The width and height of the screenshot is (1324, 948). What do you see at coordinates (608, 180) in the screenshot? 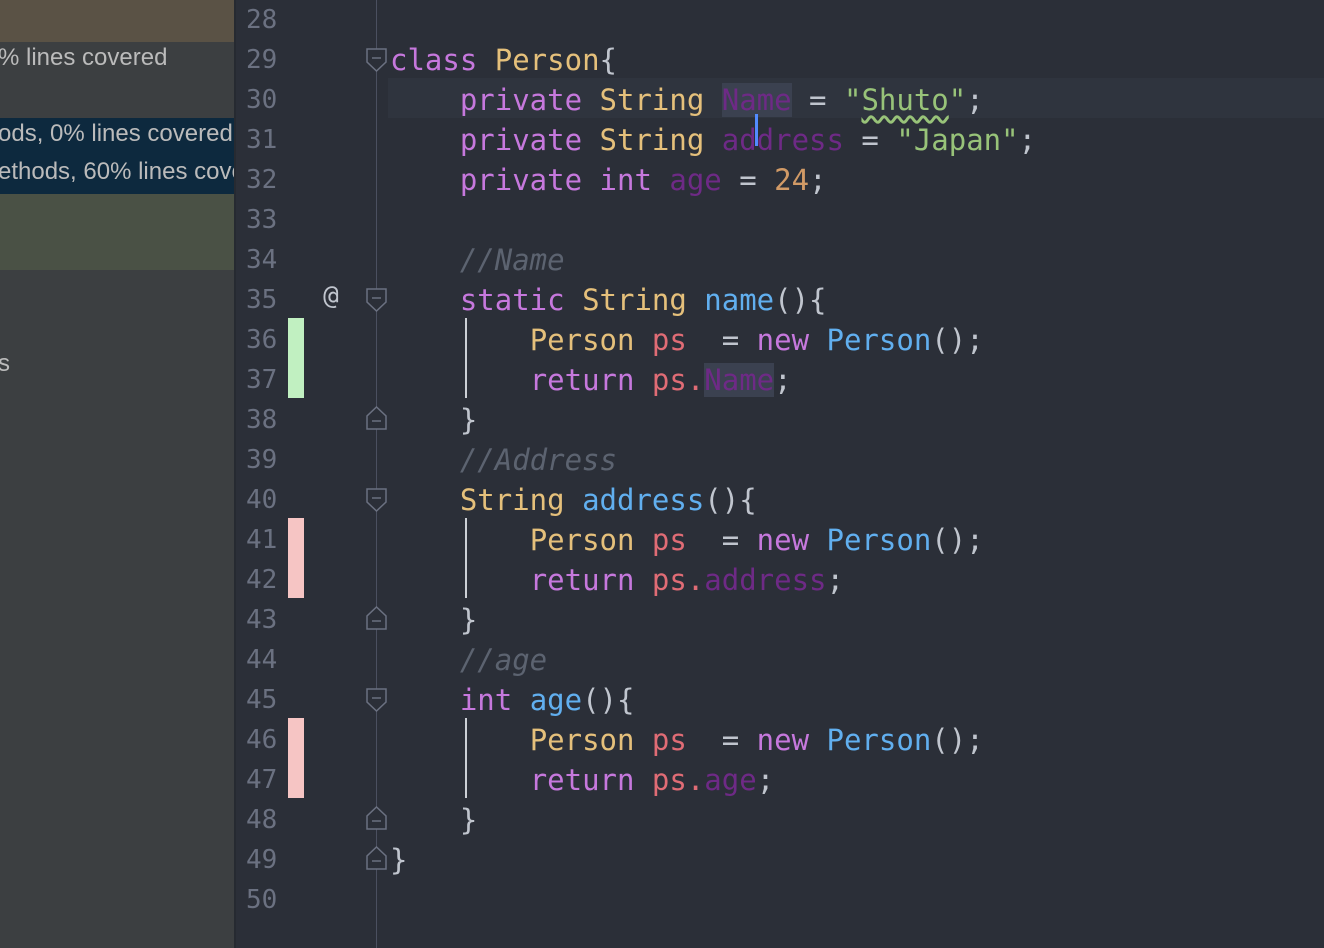
I see `code-line: private int age = 24;` at bounding box center [608, 180].